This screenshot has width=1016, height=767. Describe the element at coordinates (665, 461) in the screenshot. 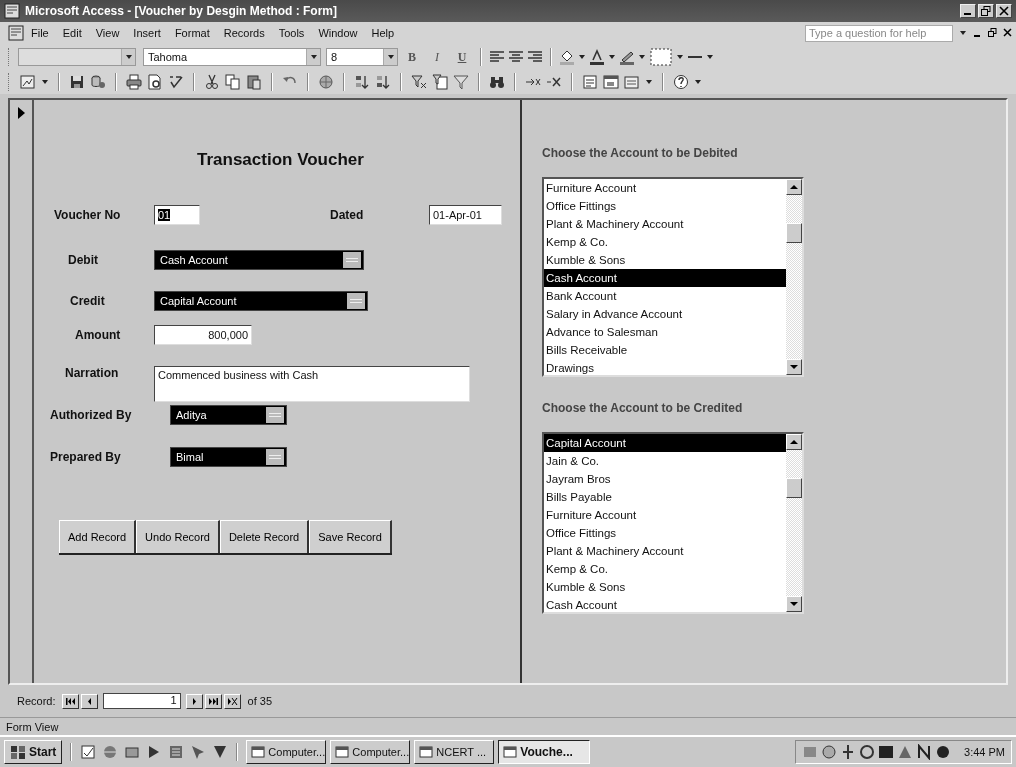

I see `list-item: Jain & Co.` at that location.